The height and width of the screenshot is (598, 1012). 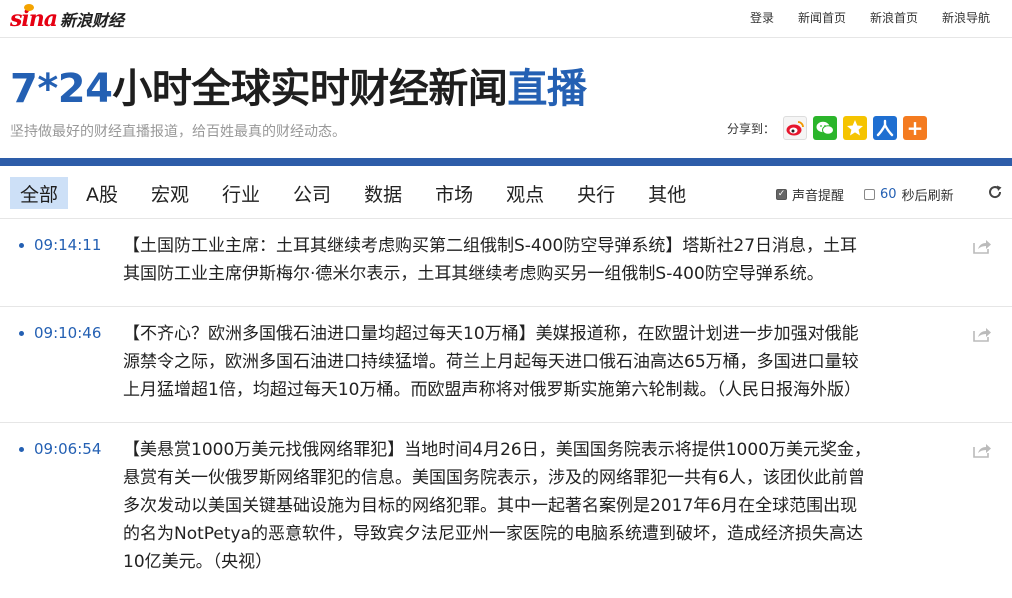 I want to click on auto-refresh-label: 秒后刷新, so click(x=927, y=196).